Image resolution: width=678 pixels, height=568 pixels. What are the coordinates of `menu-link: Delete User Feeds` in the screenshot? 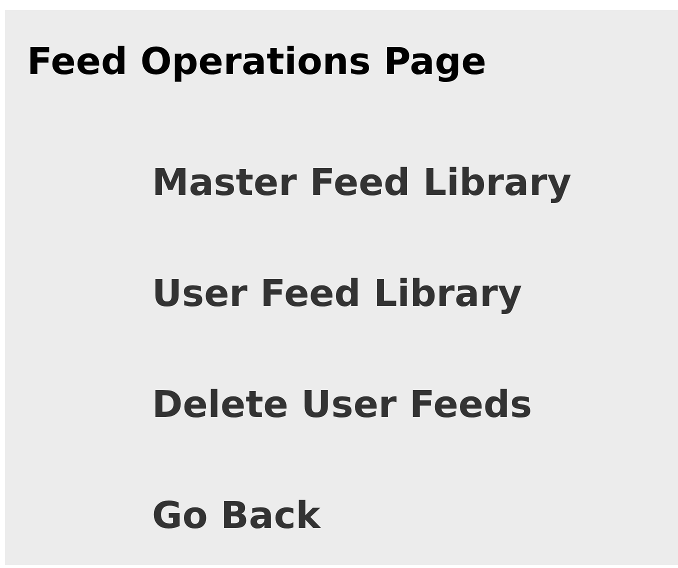 It's located at (342, 405).